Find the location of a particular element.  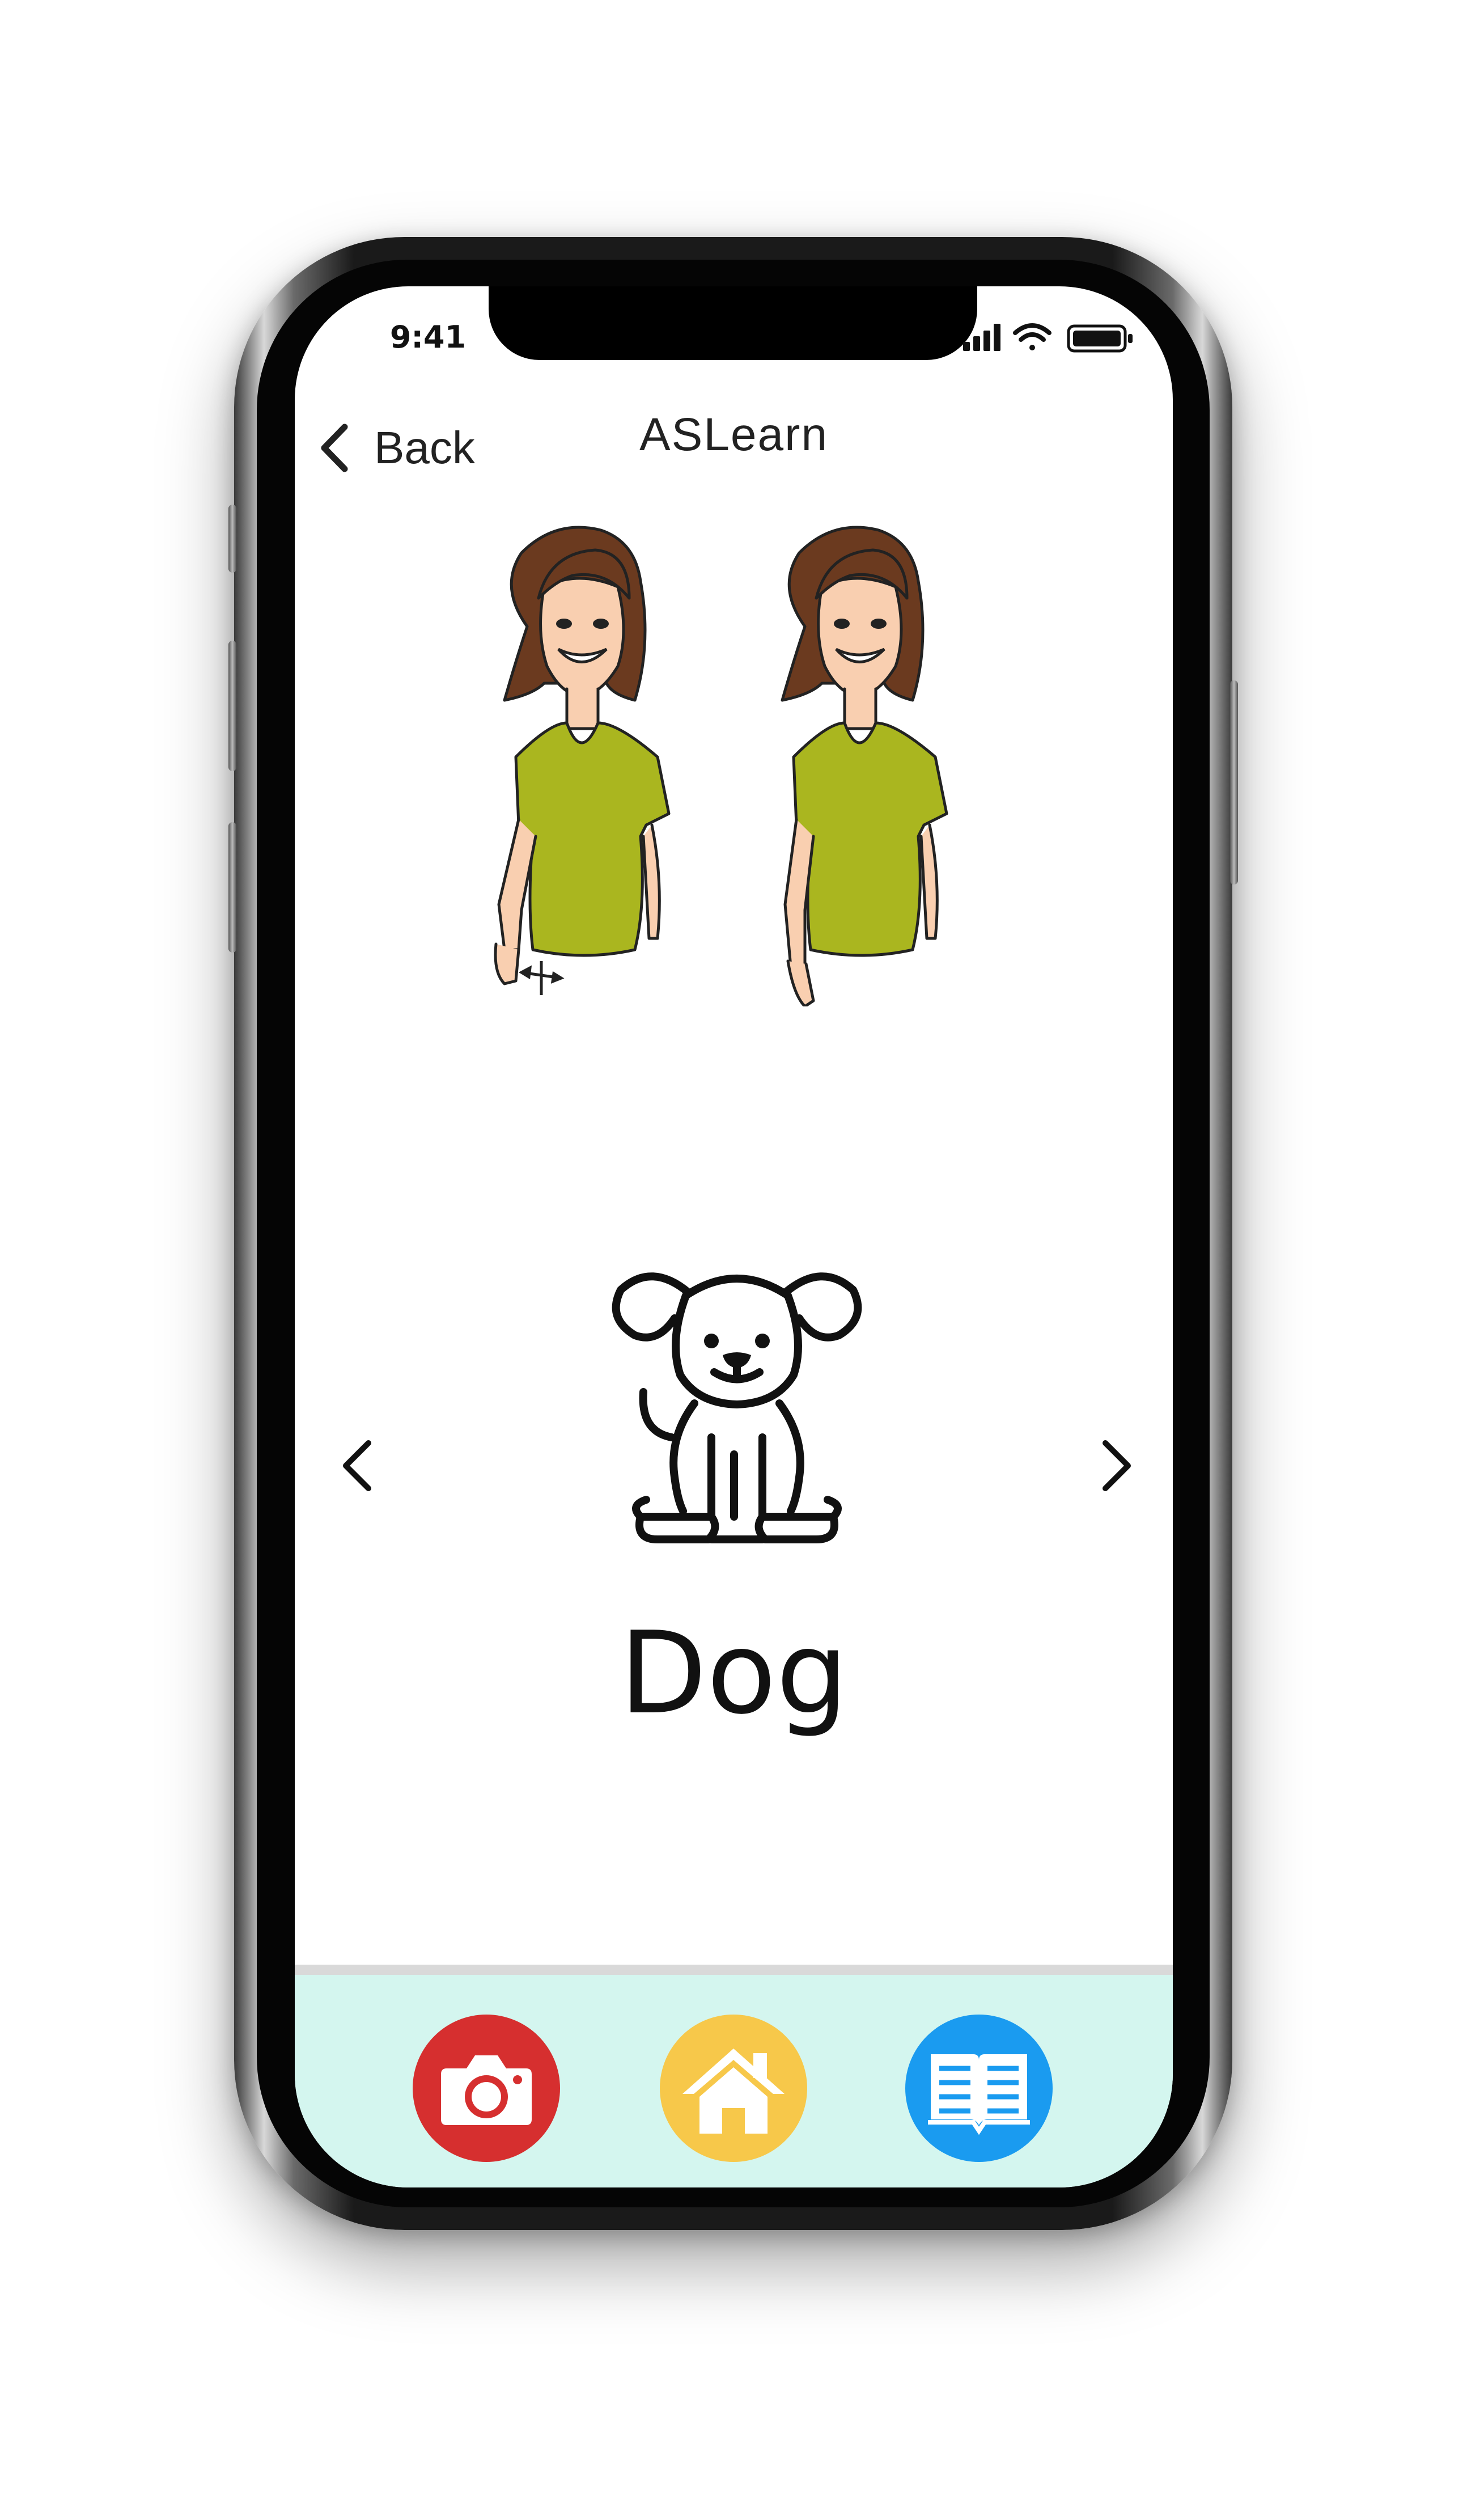

prev-card-button is located at coordinates (357, 1465).